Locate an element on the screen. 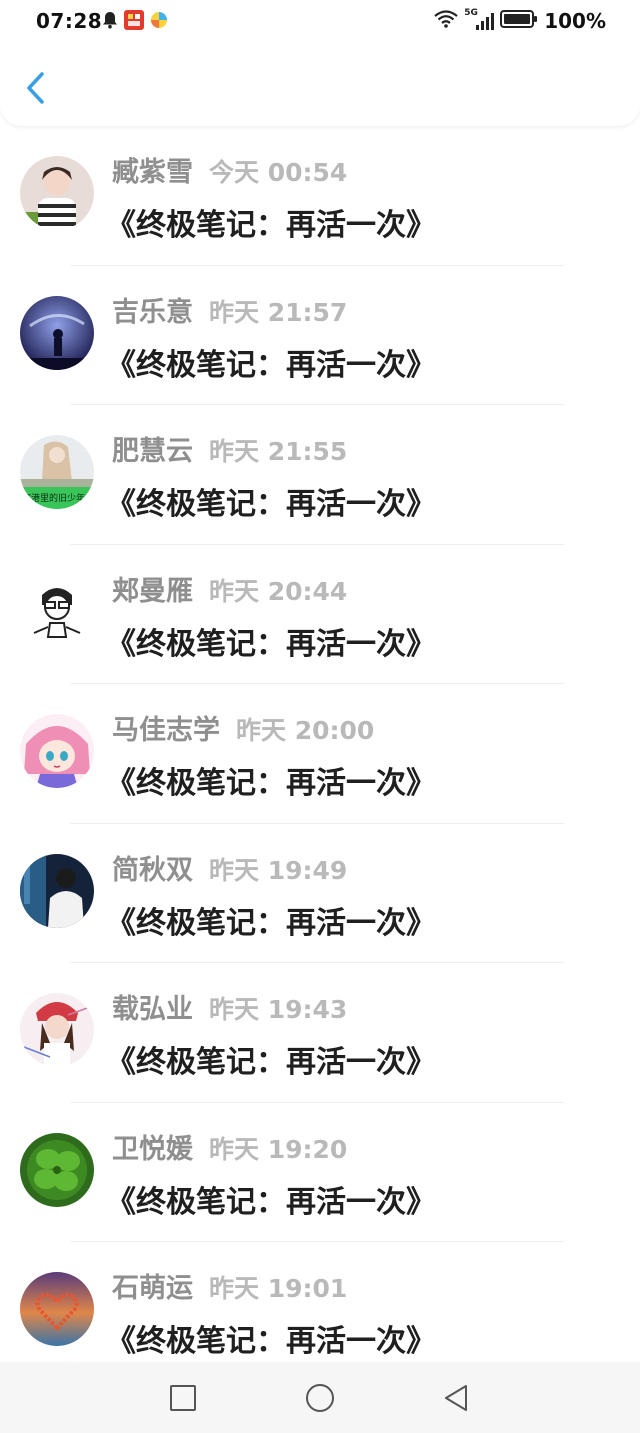 Image resolution: width=640 pixels, height=1433 pixels. notification-icons is located at coordinates (135, 22).